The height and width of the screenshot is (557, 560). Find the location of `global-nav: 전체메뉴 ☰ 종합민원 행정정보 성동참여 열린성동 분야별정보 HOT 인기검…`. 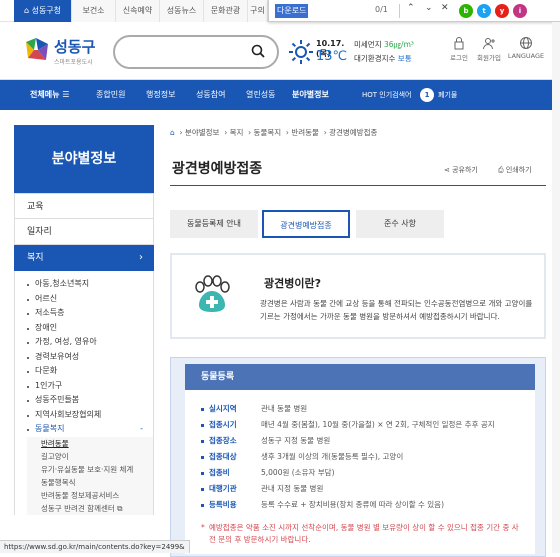

global-nav: 전체메뉴 ☰ 종합민원 행정정보 성동참여 열린성동 분야별정보 HOT 인기검… is located at coordinates (280, 95).